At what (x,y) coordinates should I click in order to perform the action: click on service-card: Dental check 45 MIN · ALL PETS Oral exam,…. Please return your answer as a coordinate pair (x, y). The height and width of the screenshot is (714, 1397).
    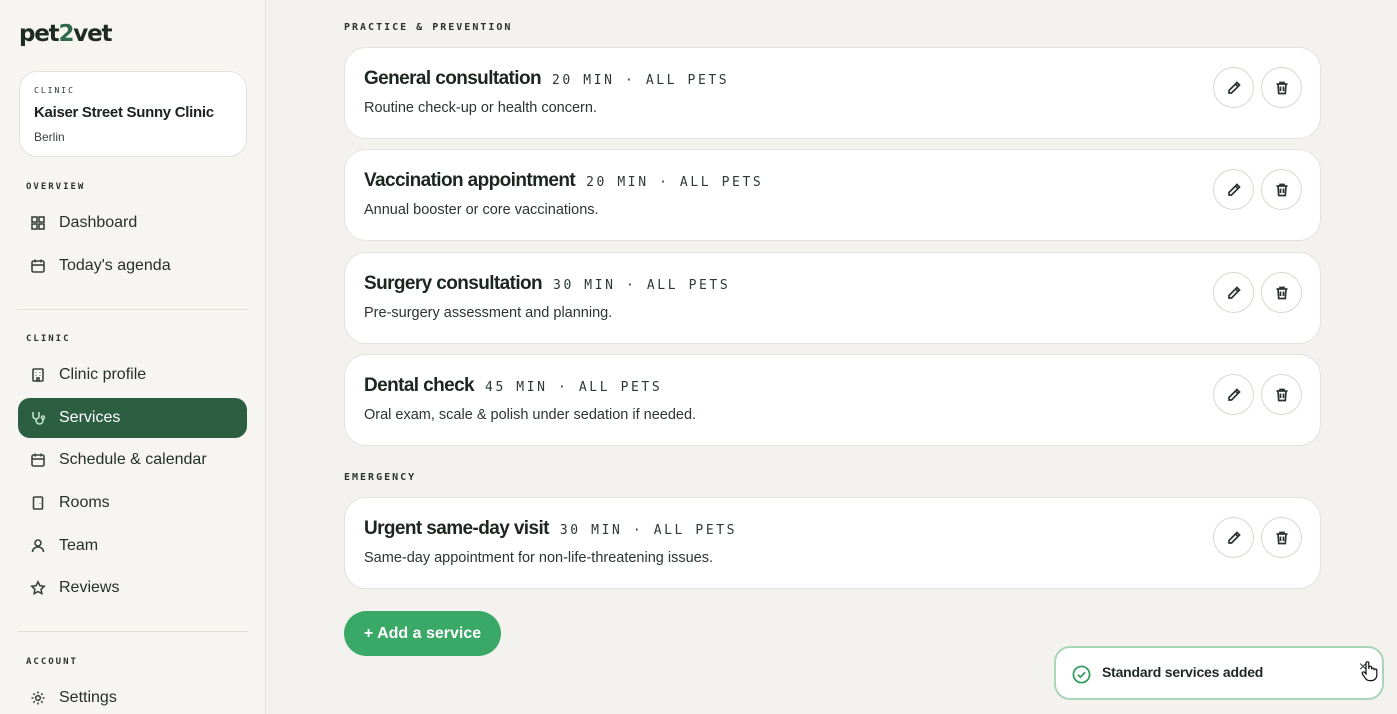
    Looking at the image, I should click on (832, 400).